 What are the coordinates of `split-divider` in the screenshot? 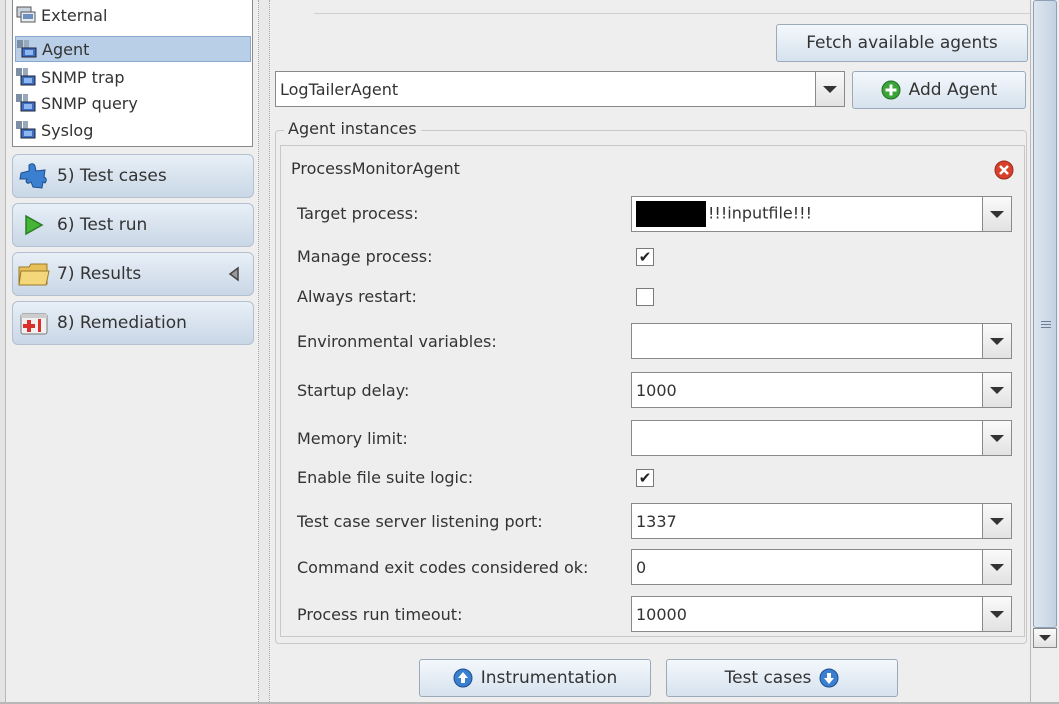 It's located at (264, 352).